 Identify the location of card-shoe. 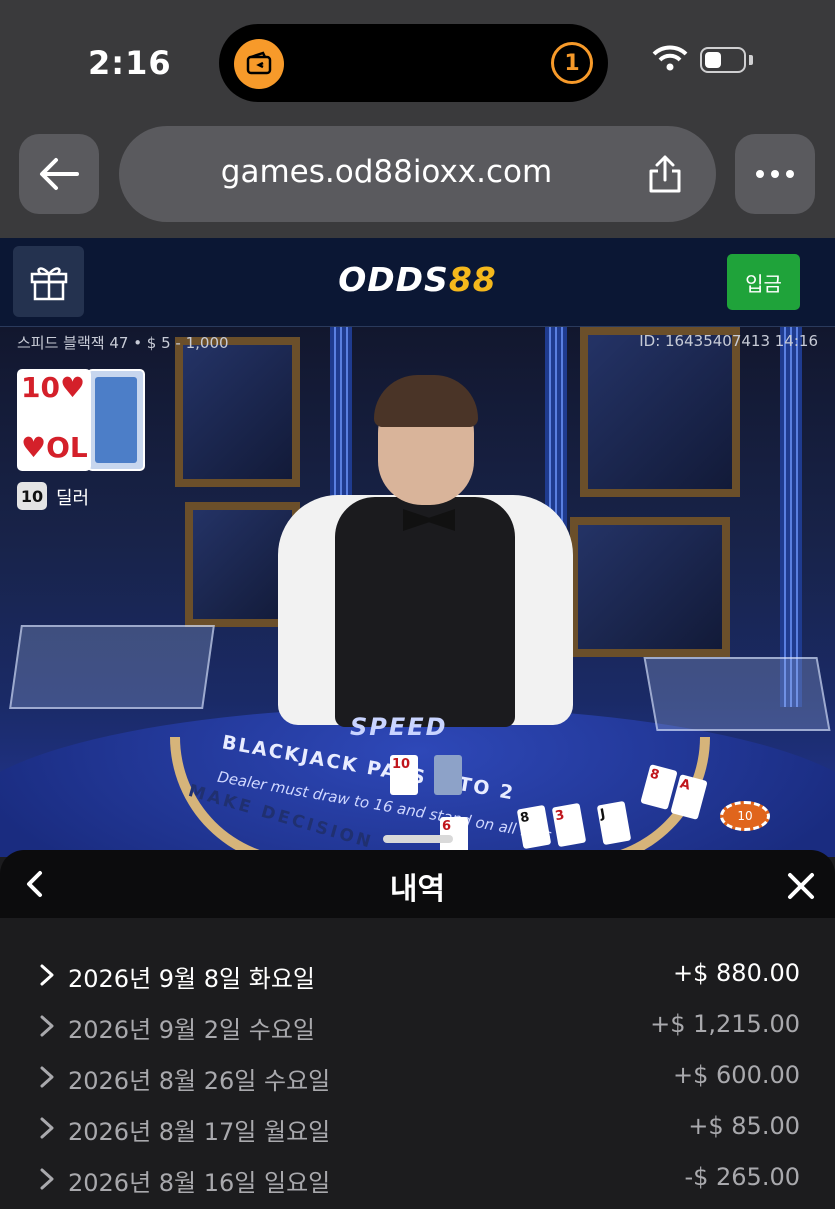
(112, 667).